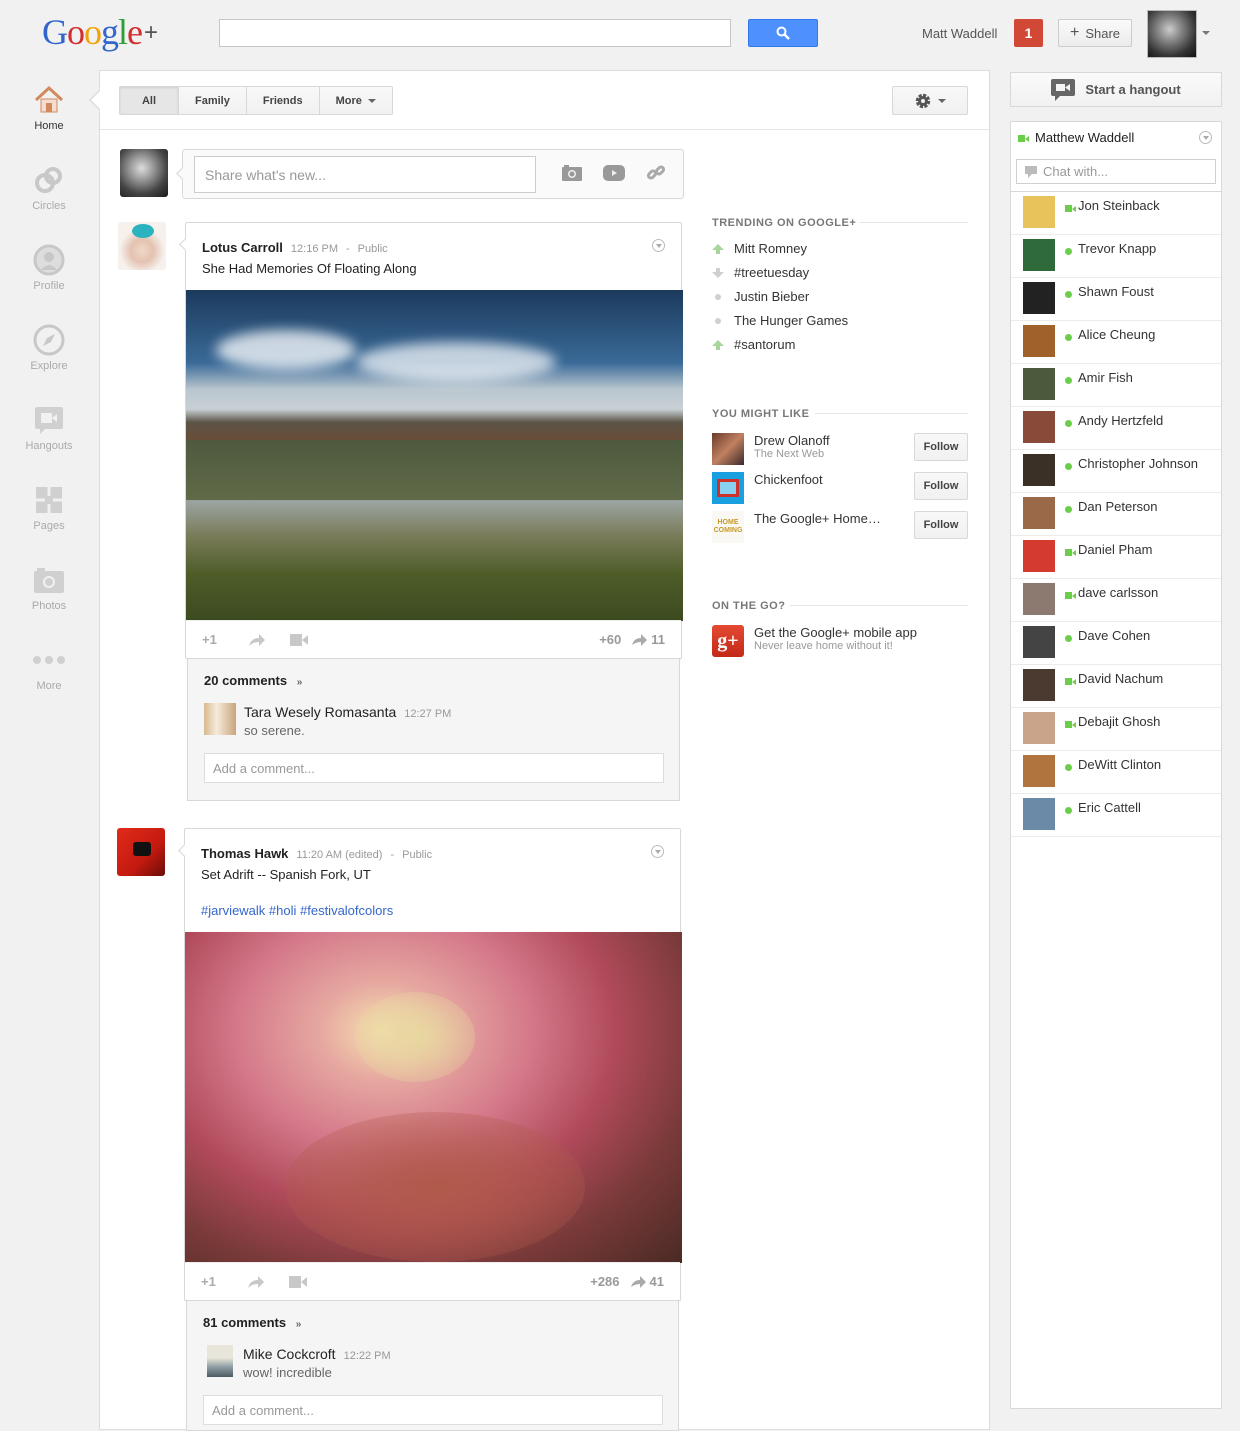 The image size is (1240, 1431). I want to click on start-hangout-button: Start a hangout, so click(1116, 89).